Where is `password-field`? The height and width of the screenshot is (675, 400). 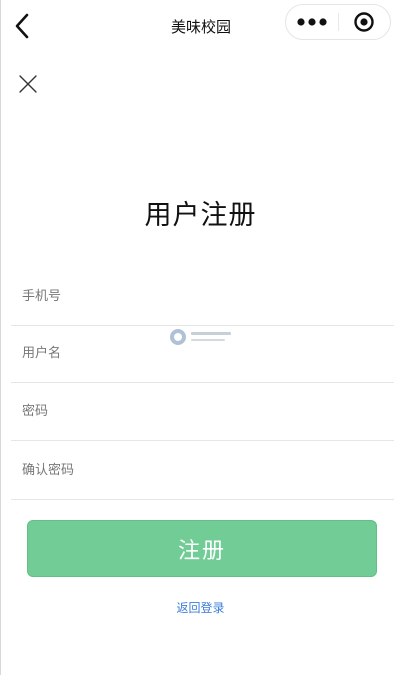 password-field is located at coordinates (202, 412).